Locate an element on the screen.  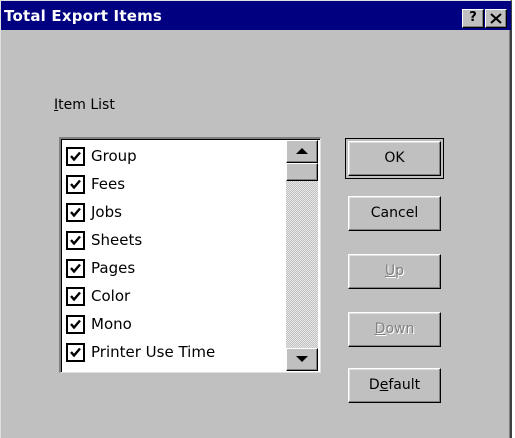
checkbox-mono is located at coordinates (75, 324).